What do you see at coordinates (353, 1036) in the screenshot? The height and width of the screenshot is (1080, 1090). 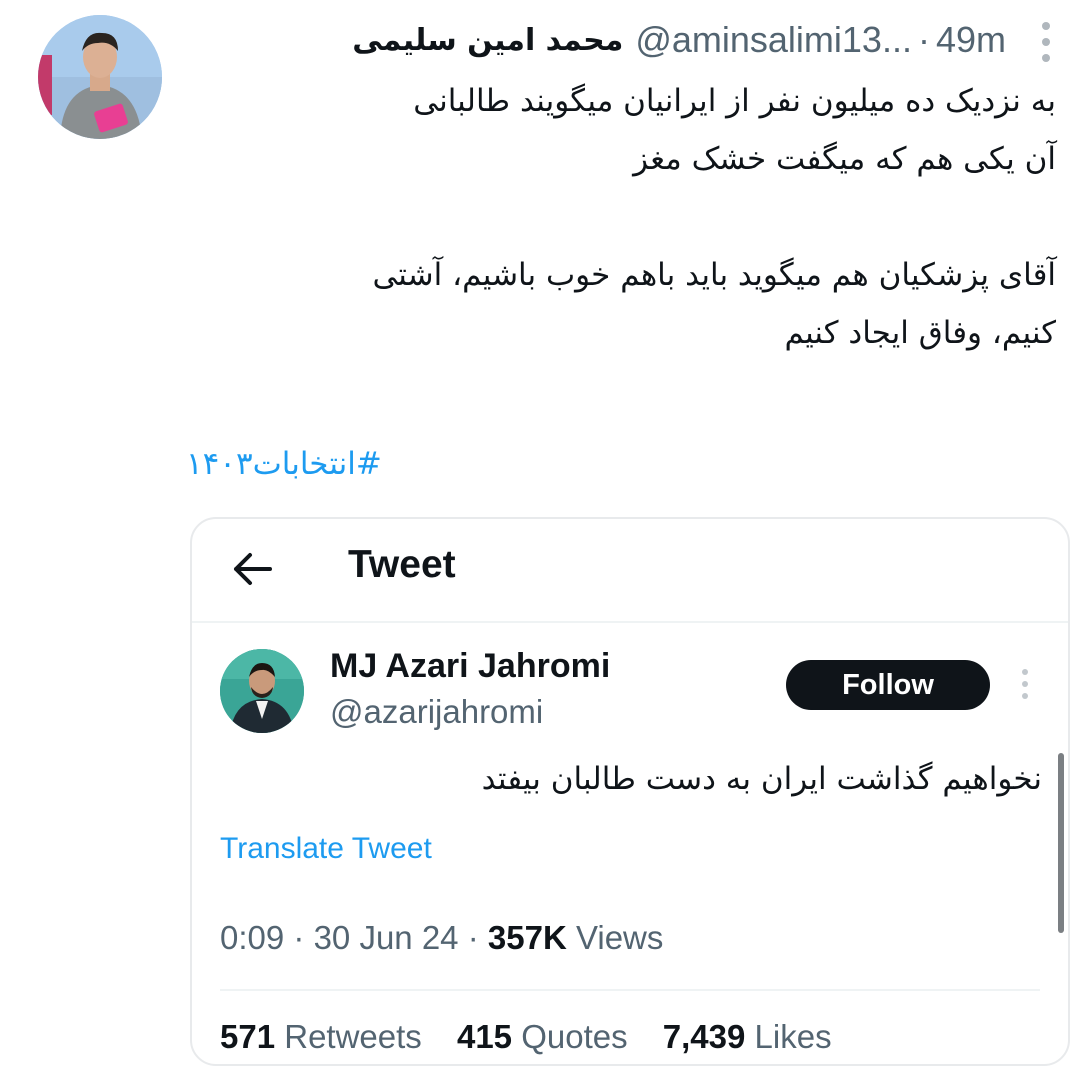 I see `retweets-label: Retweets` at bounding box center [353, 1036].